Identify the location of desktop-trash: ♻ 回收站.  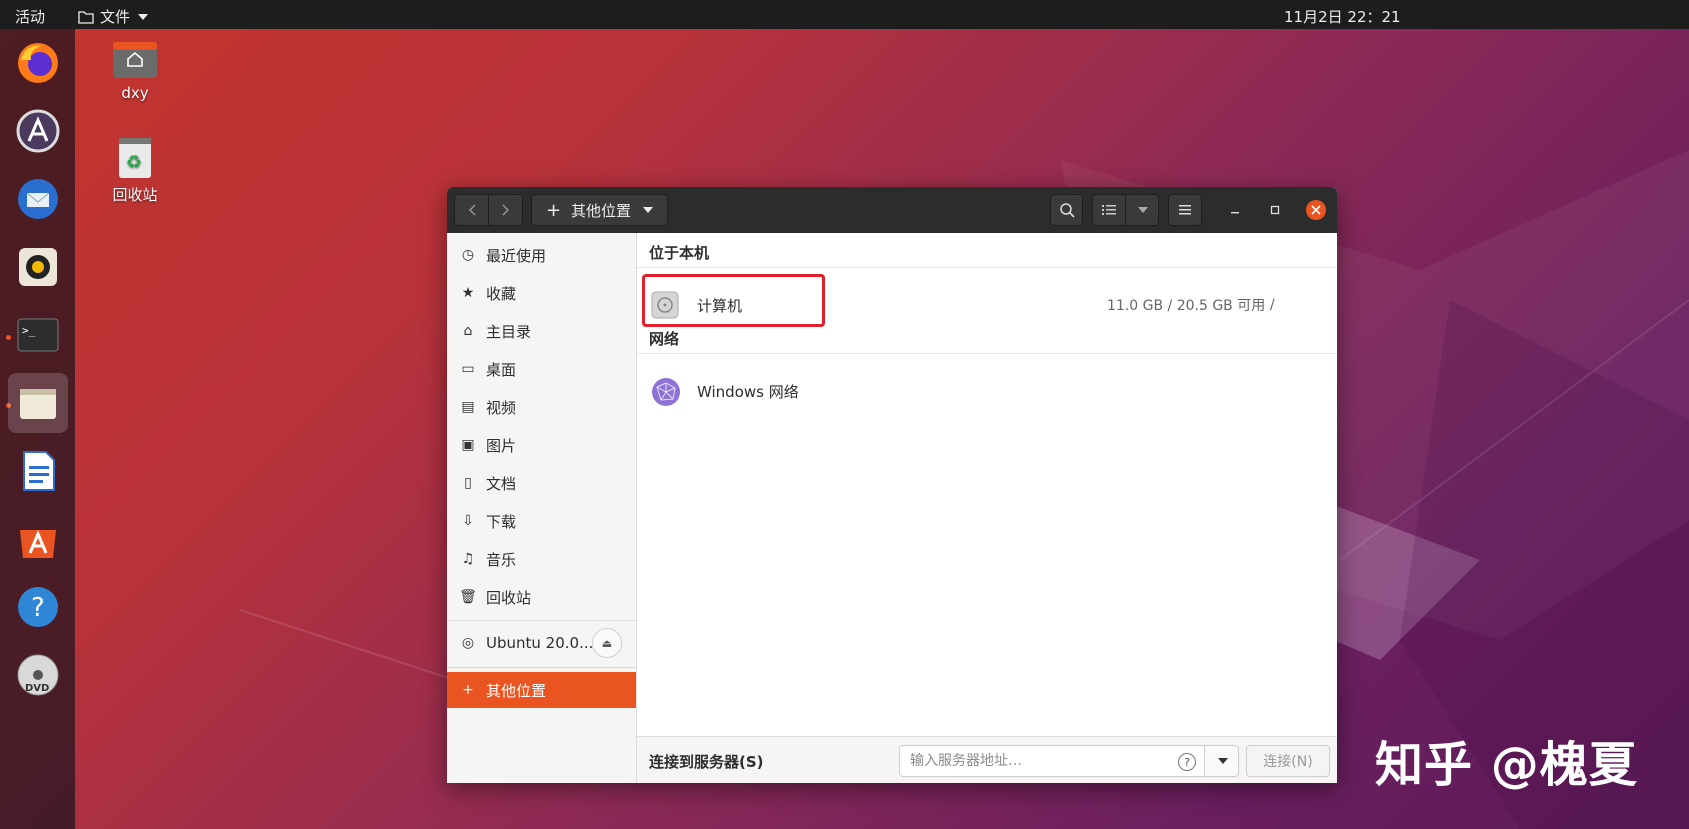
(135, 169).